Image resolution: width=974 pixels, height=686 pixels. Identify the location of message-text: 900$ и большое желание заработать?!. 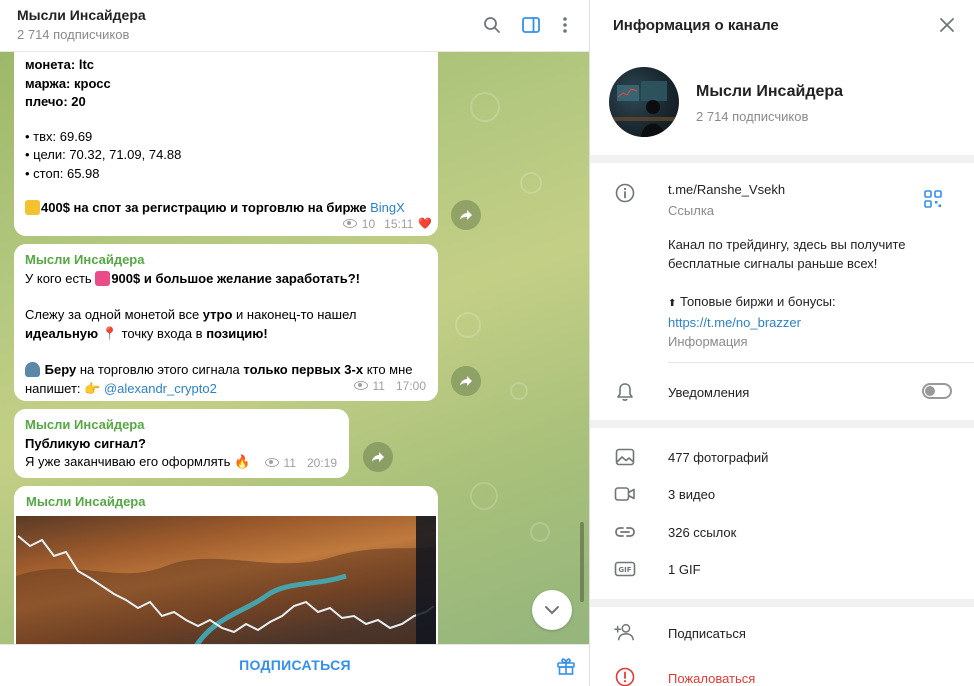
(235, 278).